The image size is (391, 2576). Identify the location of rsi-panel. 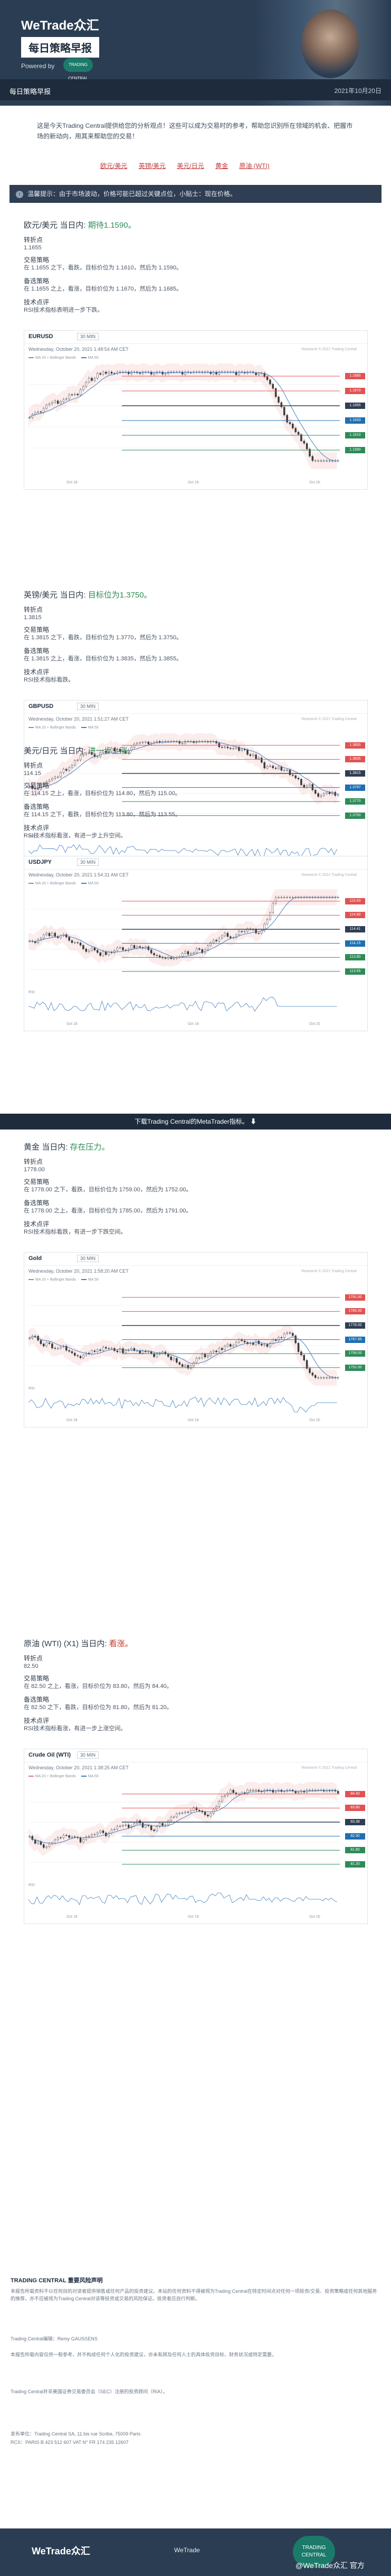
(183, 1899).